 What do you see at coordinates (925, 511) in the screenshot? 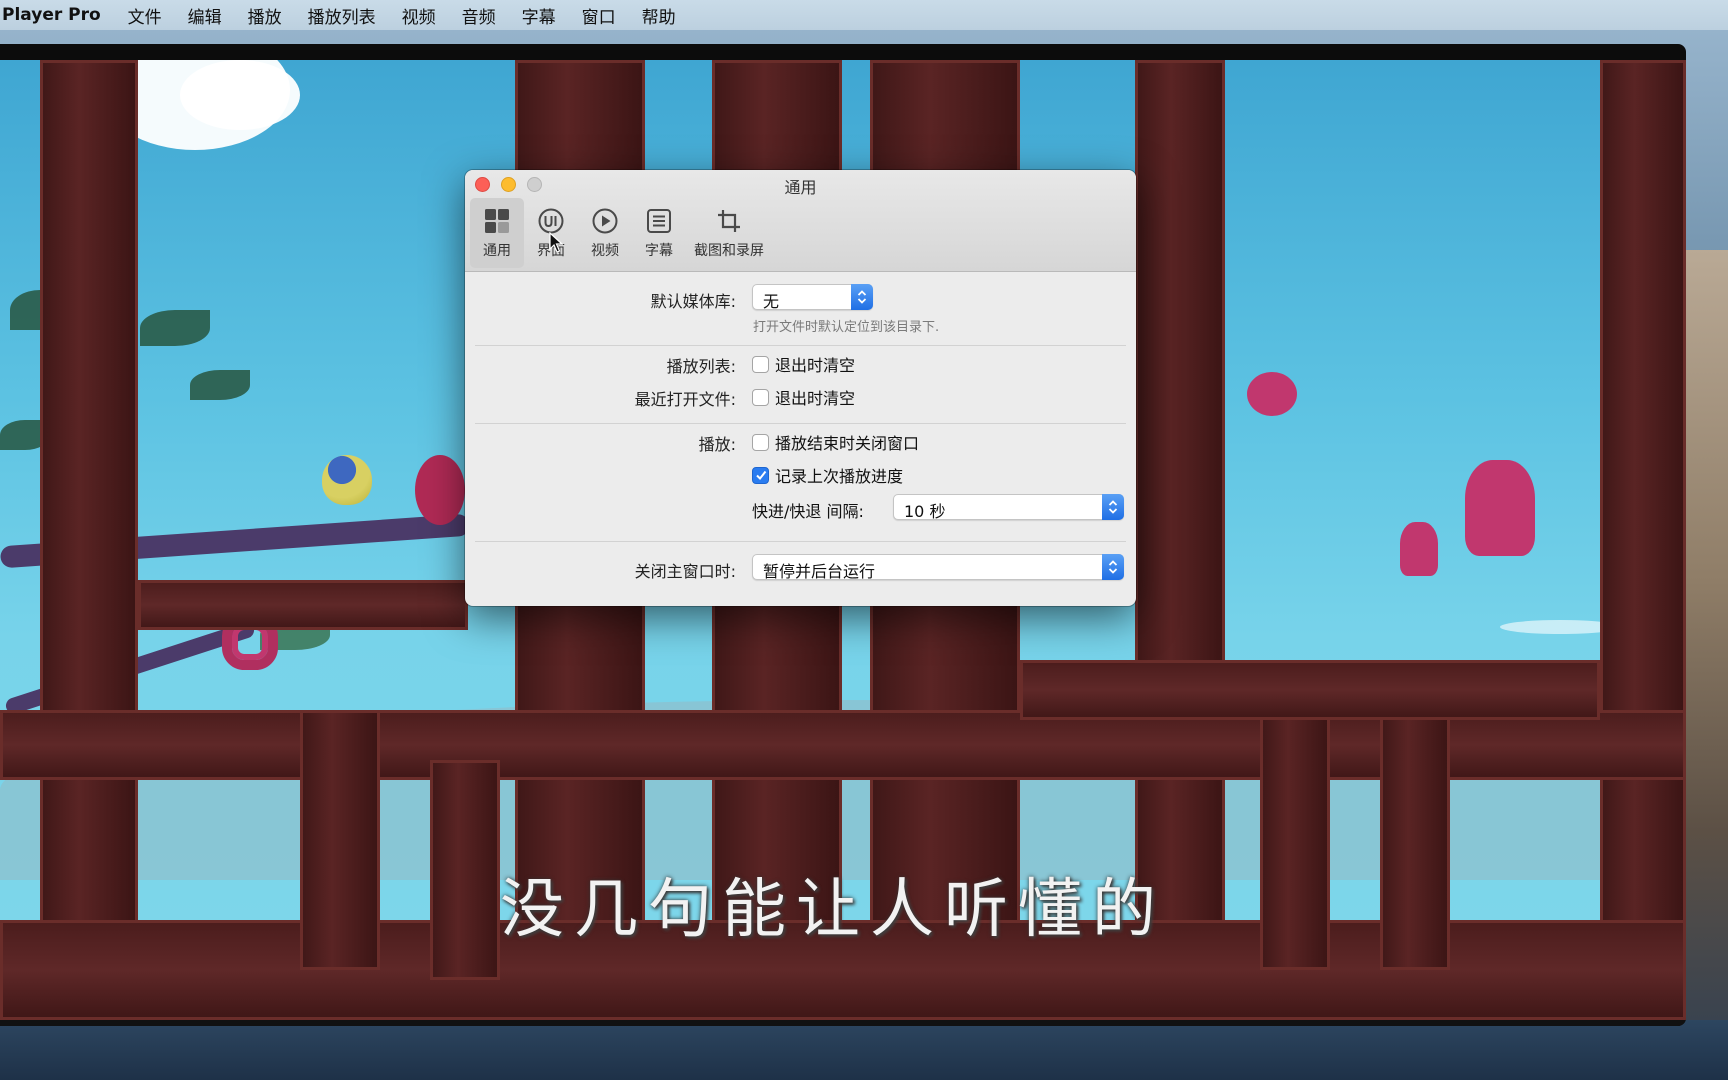
I see `seek-interval-value: 10 秒` at bounding box center [925, 511].